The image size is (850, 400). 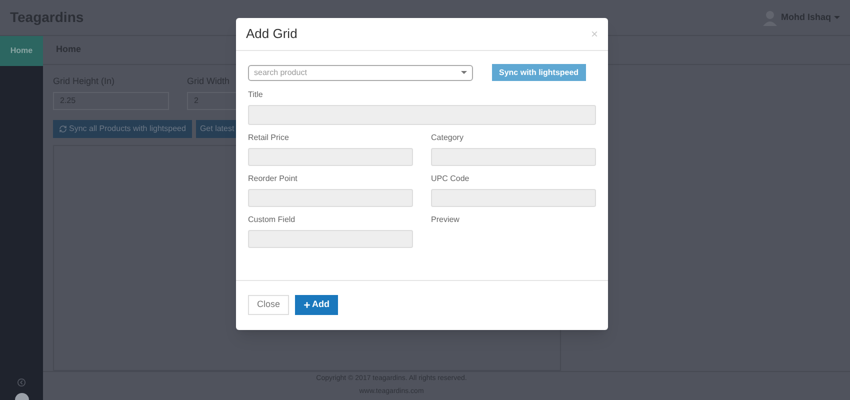 I want to click on field-label: UPC Code, so click(x=450, y=179).